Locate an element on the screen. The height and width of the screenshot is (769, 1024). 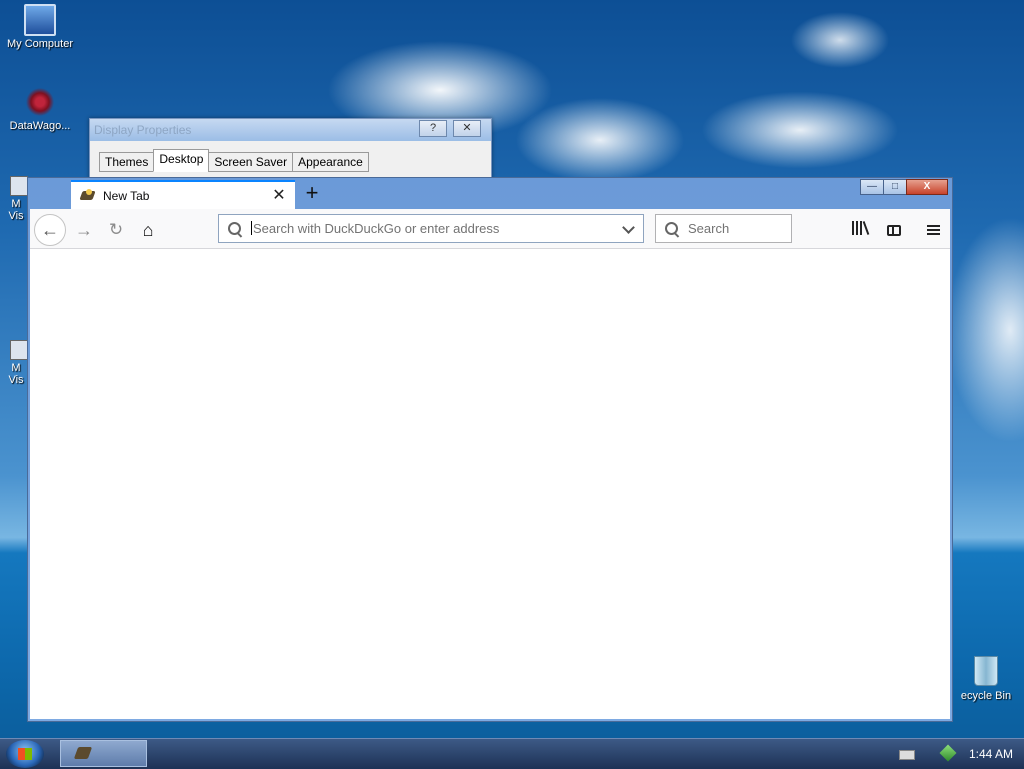
dialog-tabs: Themes Desktop Screen Saver Appearance is located at coordinates (234, 160).